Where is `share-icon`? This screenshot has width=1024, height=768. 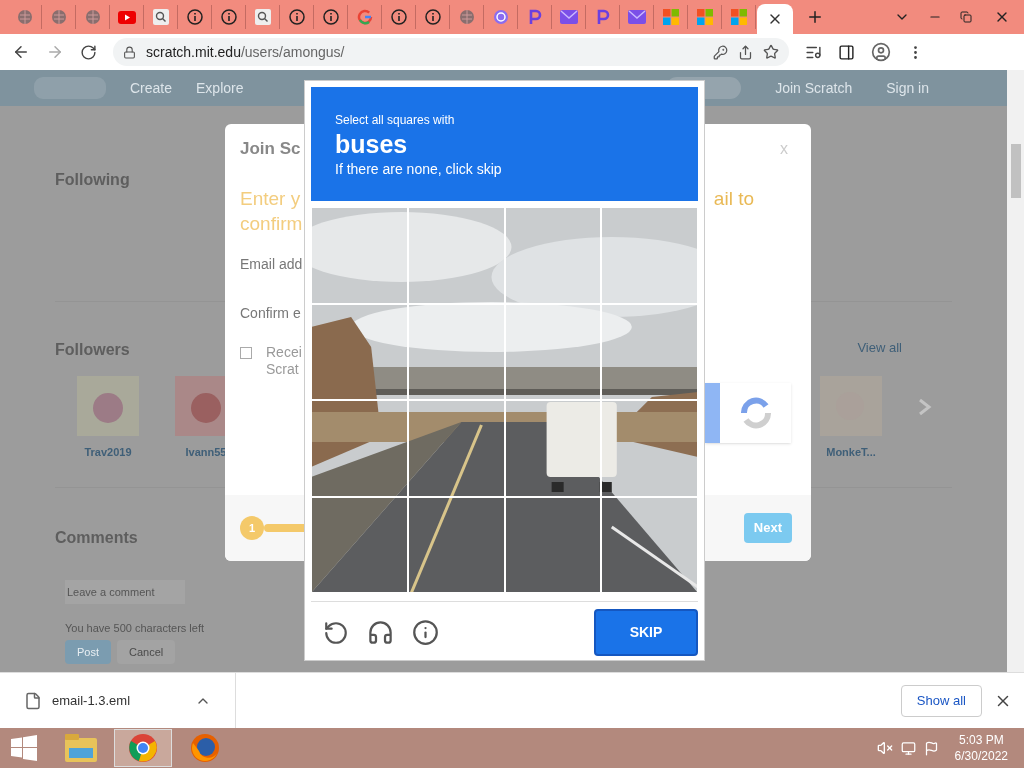 share-icon is located at coordinates (745, 52).